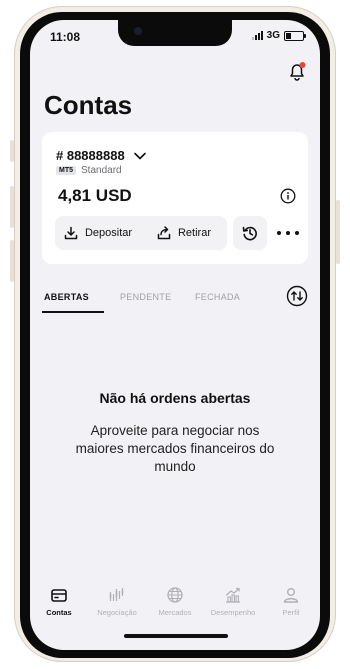 This screenshot has width=350, height=669. I want to click on withdraw-button: Retirar, so click(184, 233).